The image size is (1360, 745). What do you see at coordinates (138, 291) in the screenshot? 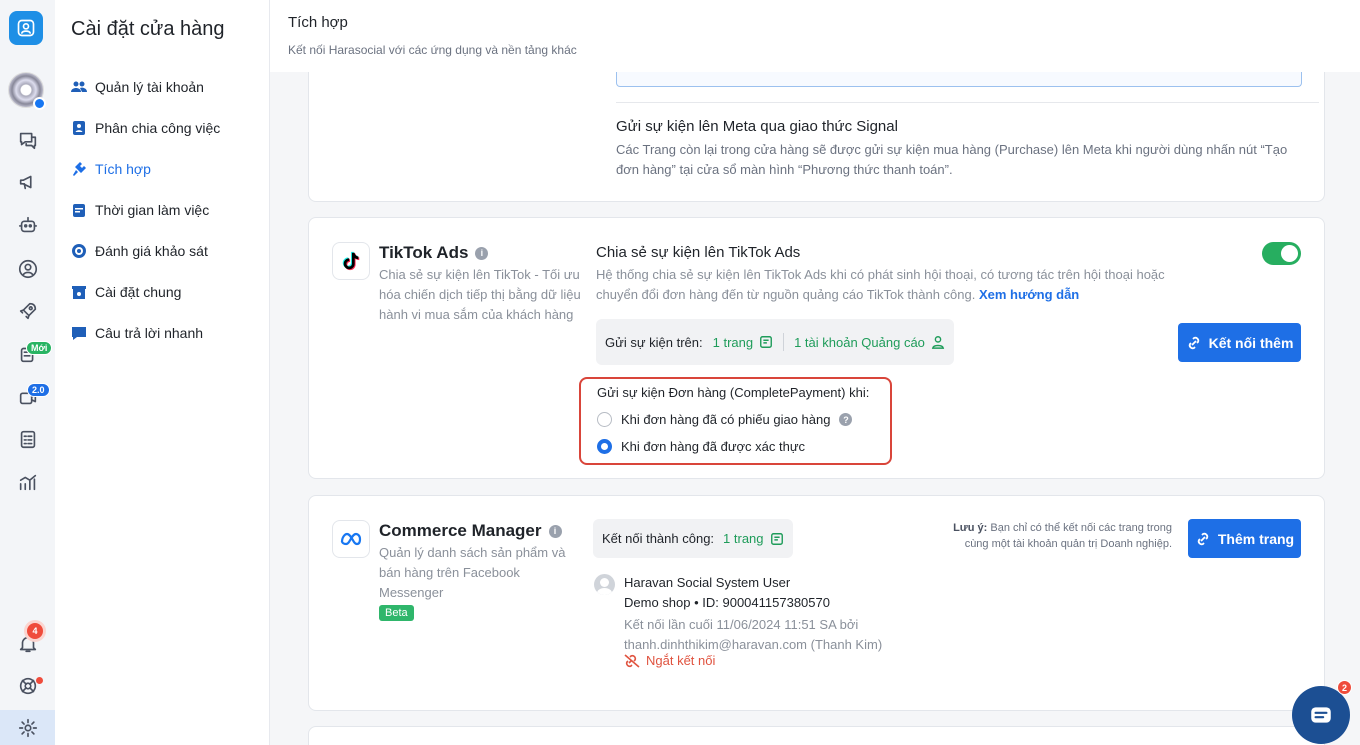
I see `sidebar-item-label: Cài đặt chung` at bounding box center [138, 291].